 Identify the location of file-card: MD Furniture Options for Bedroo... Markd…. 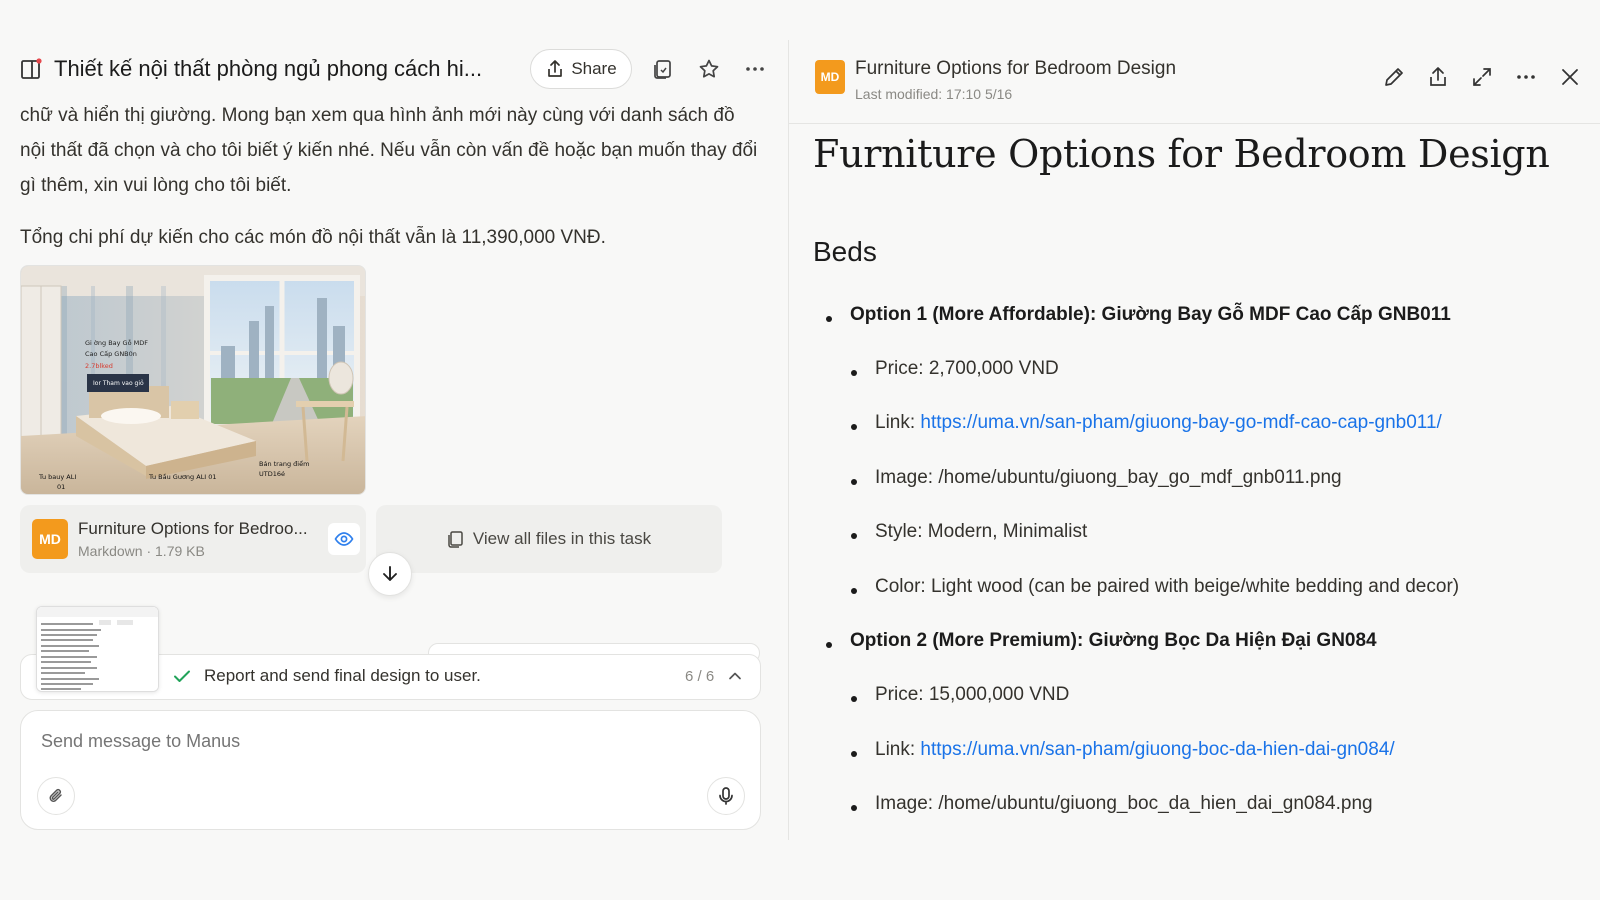
(193, 539).